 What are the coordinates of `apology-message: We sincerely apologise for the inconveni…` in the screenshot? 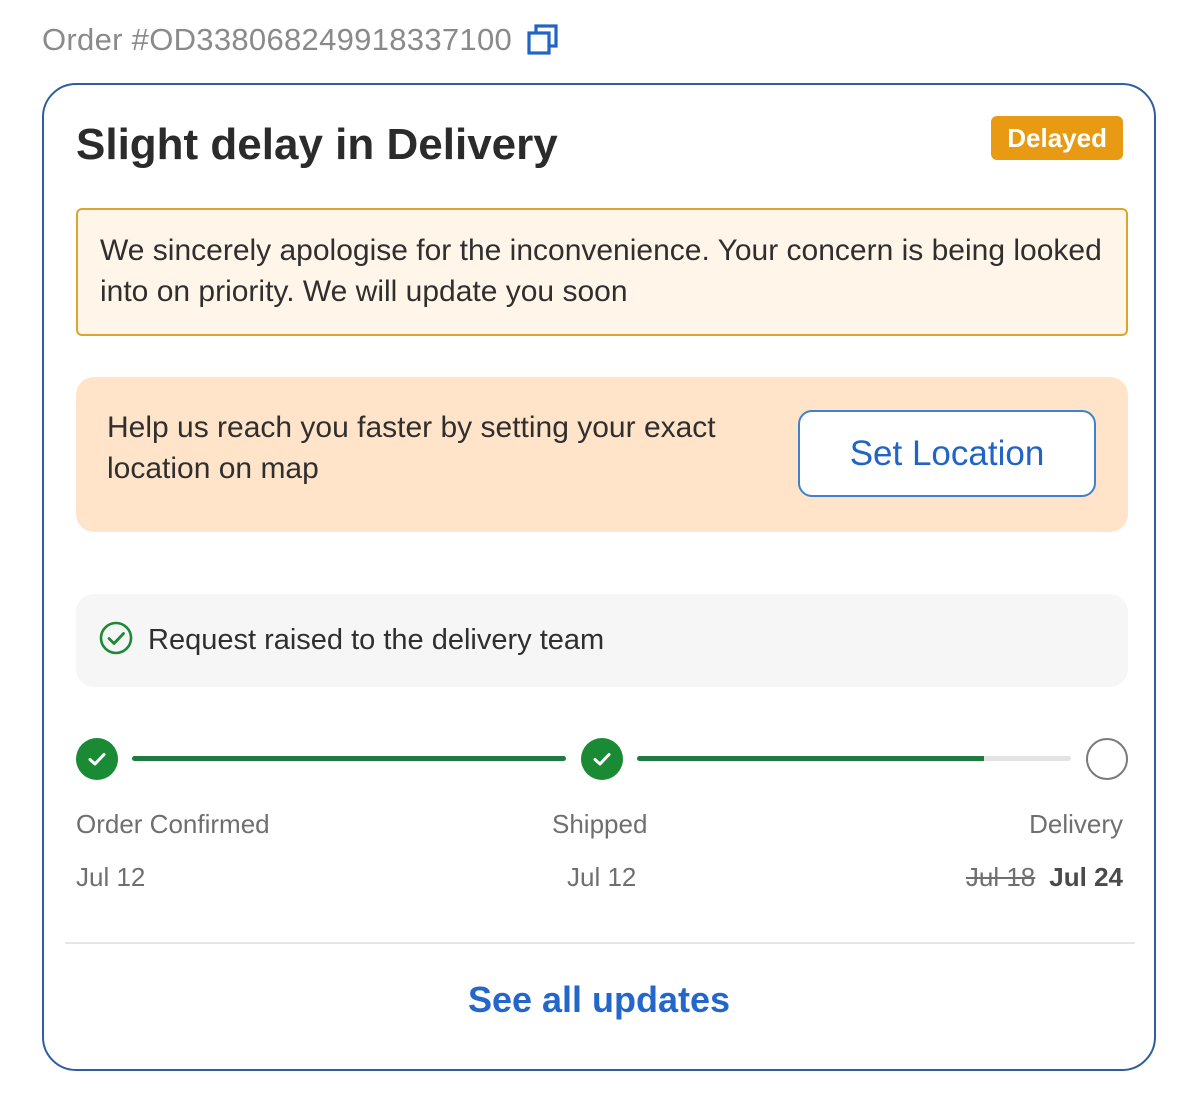 It's located at (602, 272).